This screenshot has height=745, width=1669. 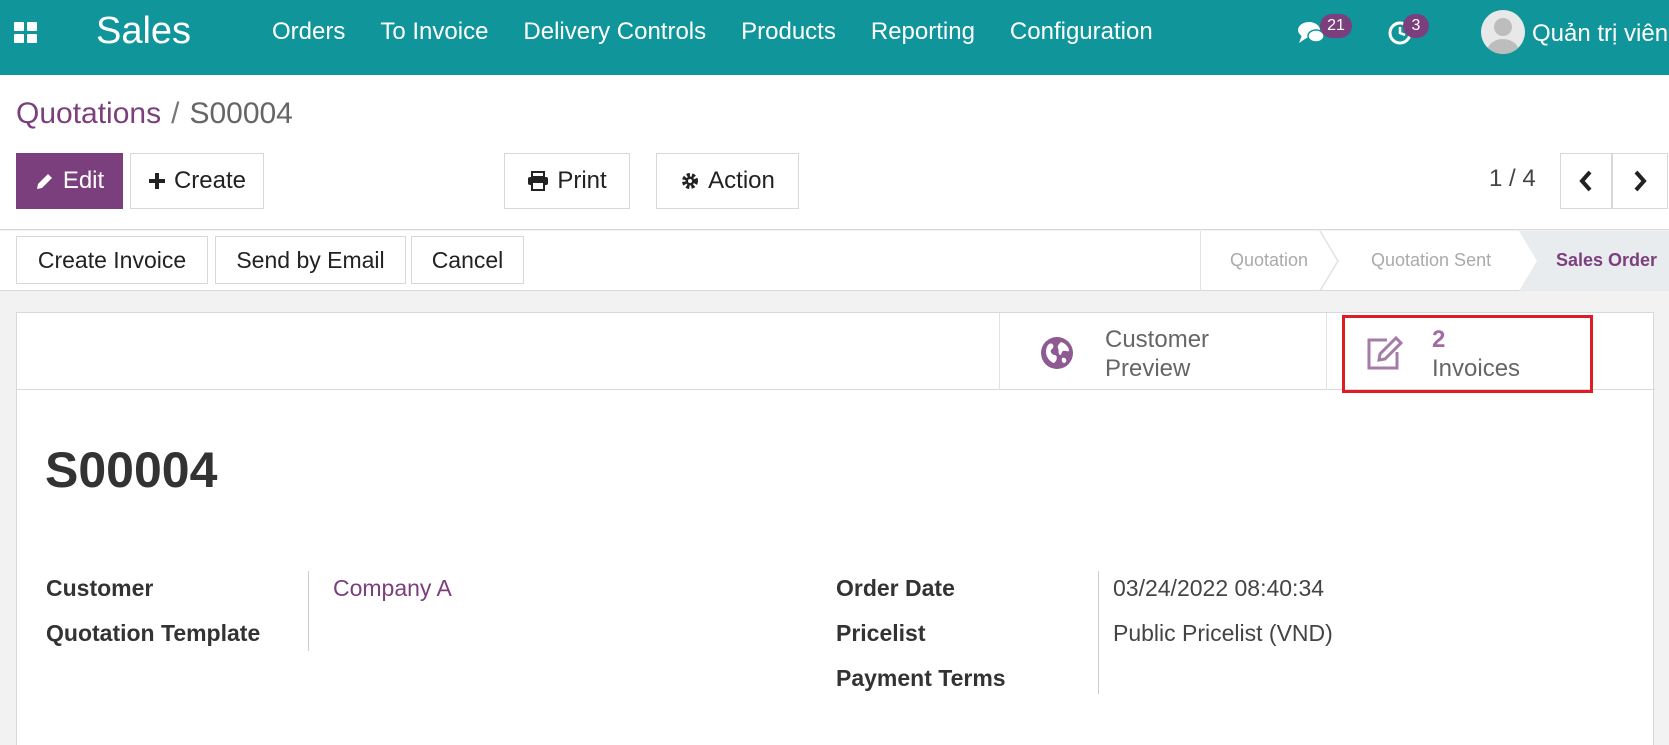 I want to click on pricelist-label: Pricelist, so click(x=881, y=633).